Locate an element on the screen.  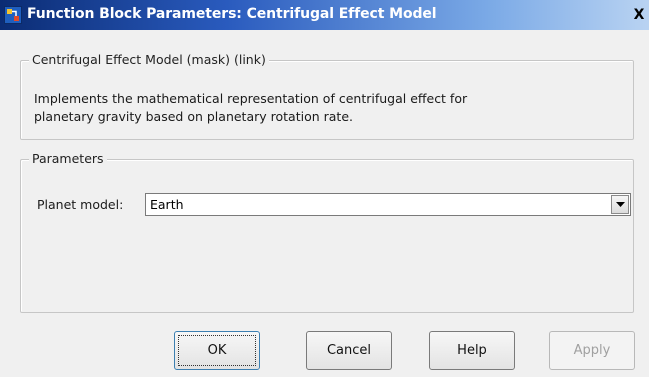
parameters-group-legend: Parameters is located at coordinates (68, 158).